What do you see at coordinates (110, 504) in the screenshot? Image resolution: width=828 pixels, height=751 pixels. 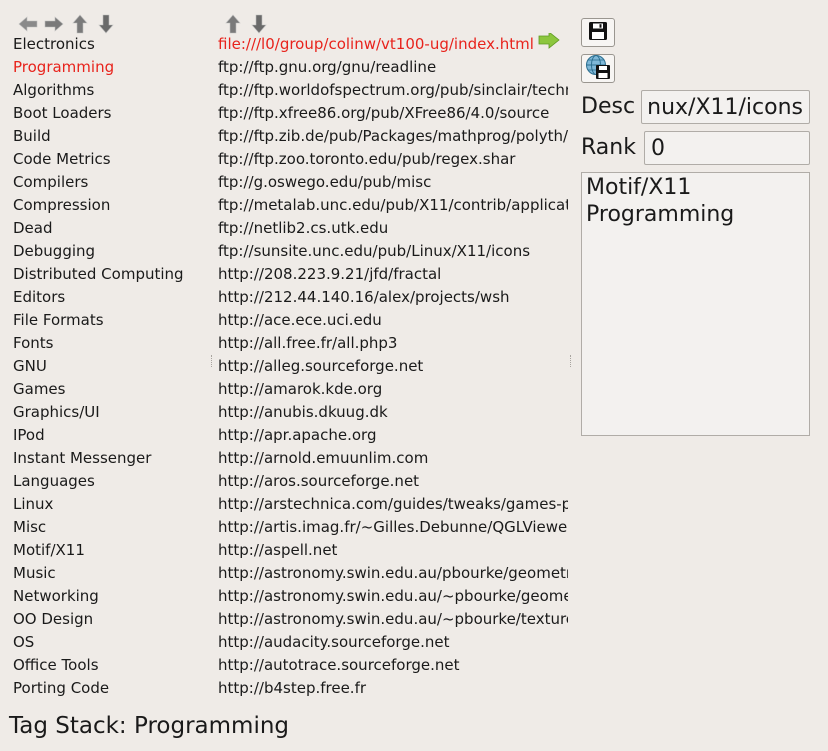 I see `tag-item: Linux` at bounding box center [110, 504].